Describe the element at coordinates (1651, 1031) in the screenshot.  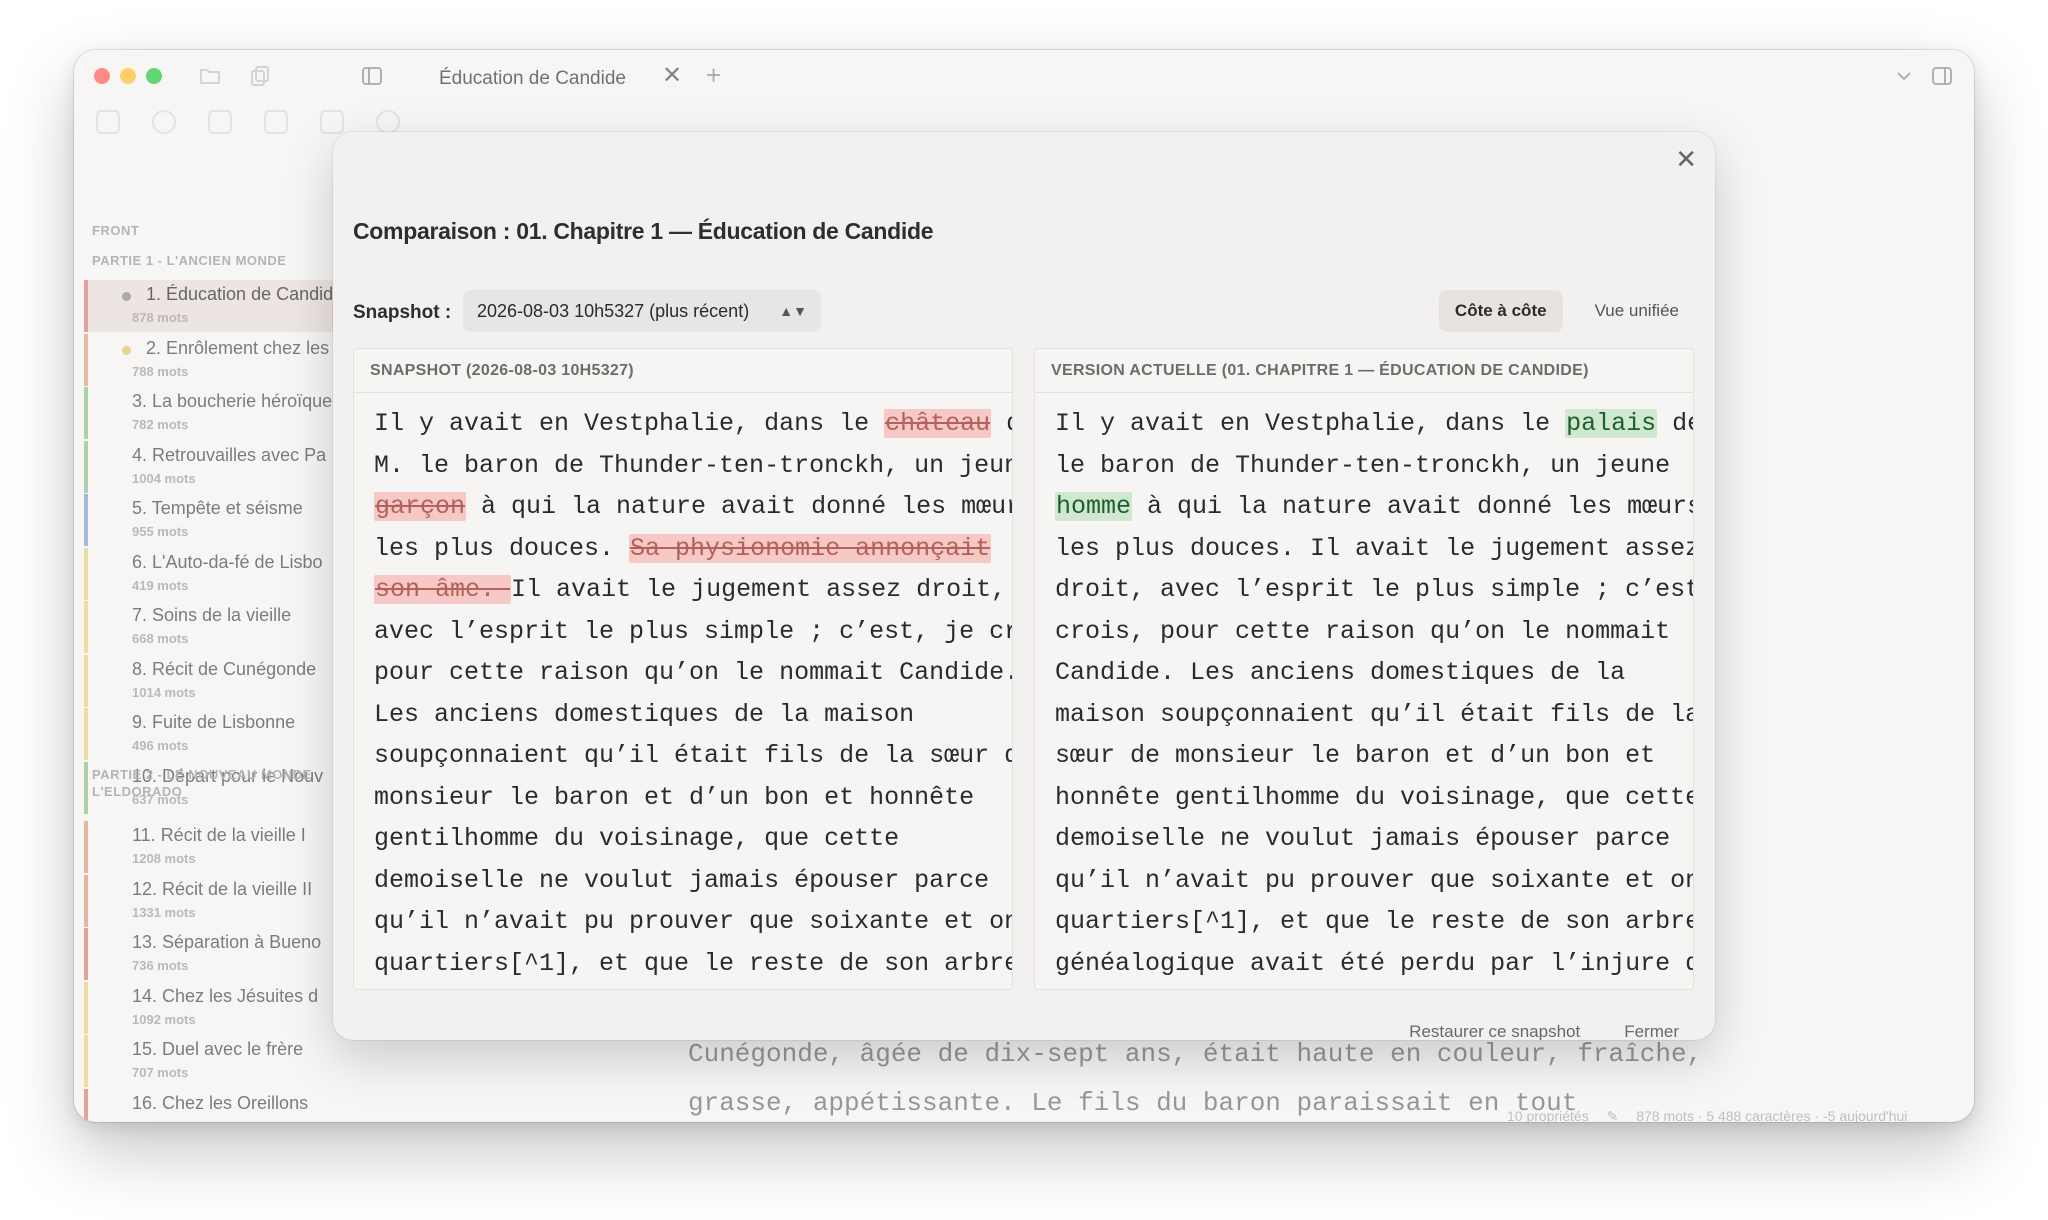
I see `close-dialog-button: Fermer` at that location.